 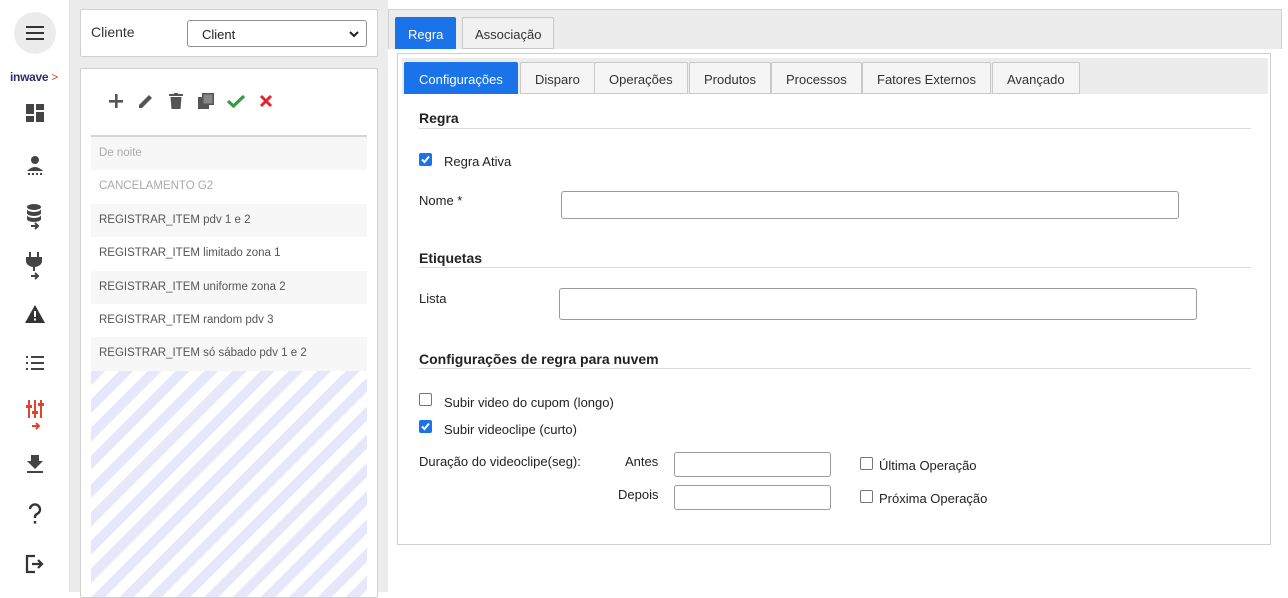 I want to click on section-title-nuvem: Configurações de regra para nuvem, so click(x=539, y=359).